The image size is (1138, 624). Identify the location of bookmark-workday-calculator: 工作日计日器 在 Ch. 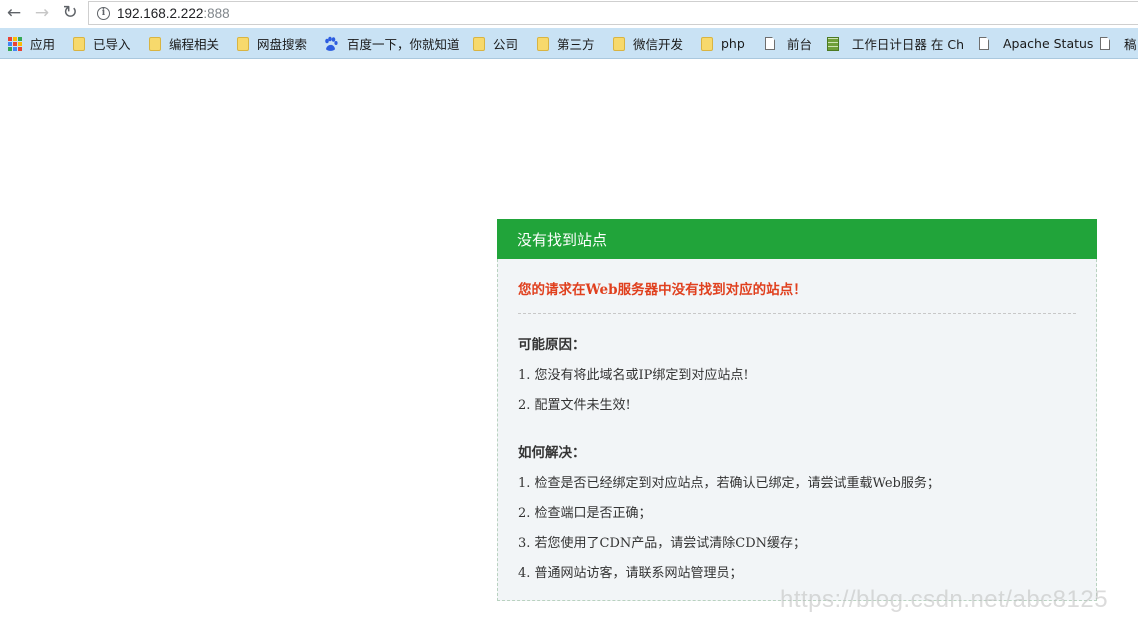
(895, 43).